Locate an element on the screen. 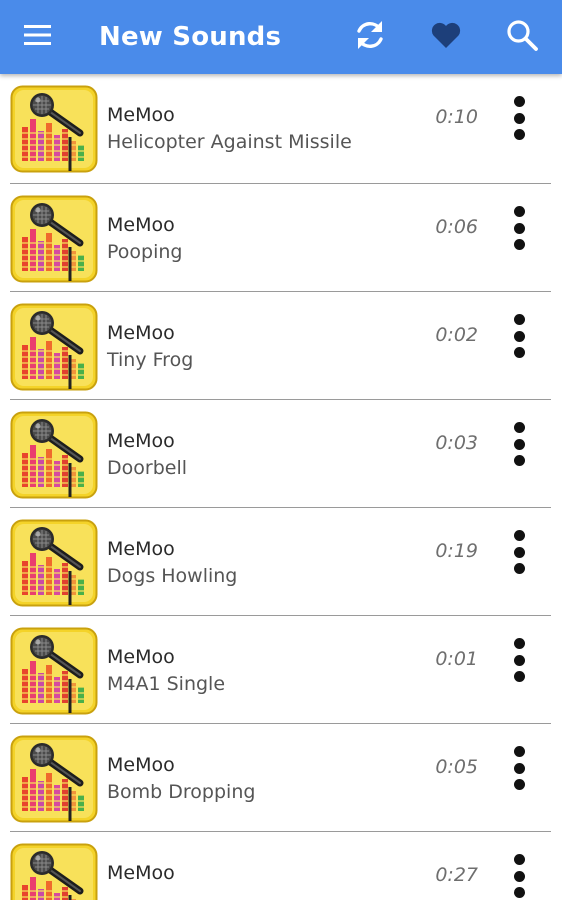 The height and width of the screenshot is (900, 562). sound-title: Dogs Howling is located at coordinates (172, 576).